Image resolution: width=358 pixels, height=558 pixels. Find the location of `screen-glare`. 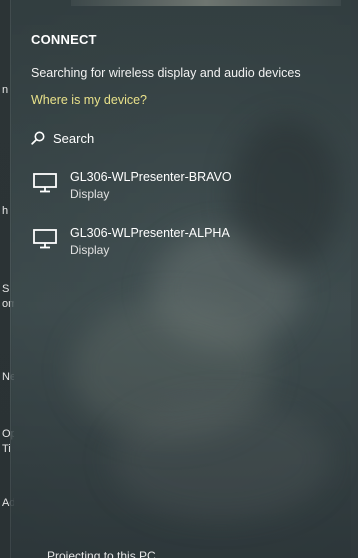

screen-glare is located at coordinates (206, 3).